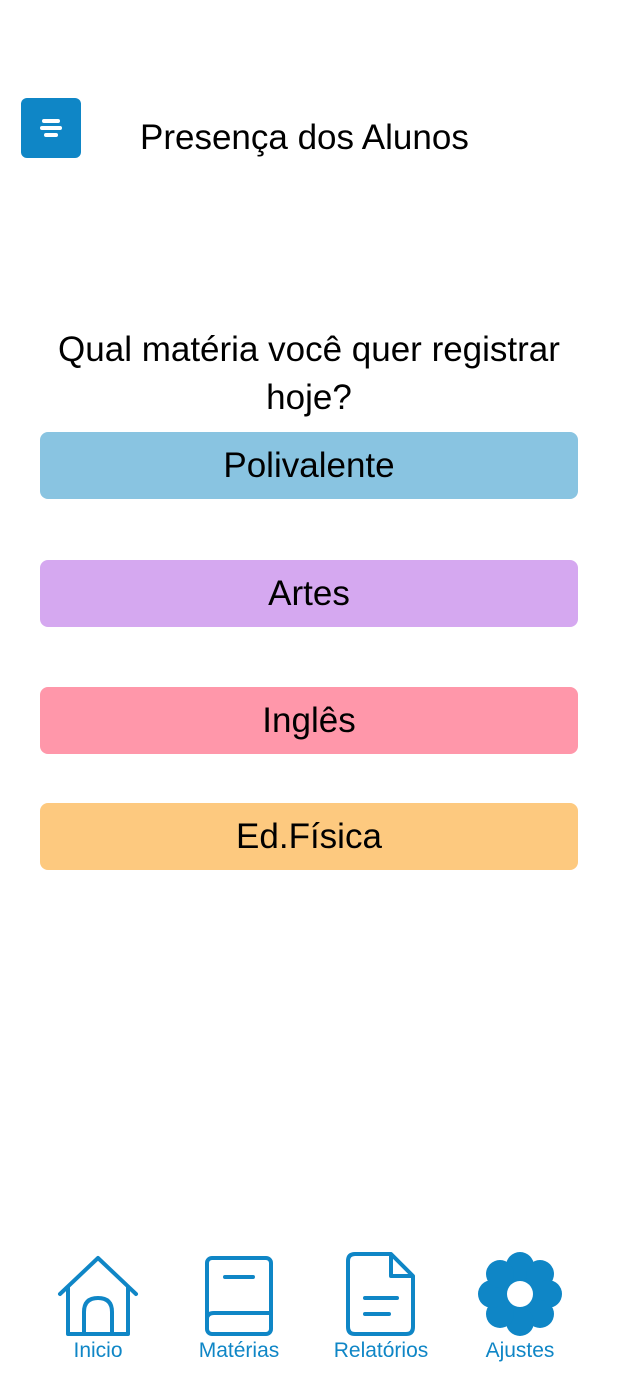 The image size is (618, 1376). What do you see at coordinates (381, 1350) in the screenshot?
I see `nav-label-relatorios: Relatórios` at bounding box center [381, 1350].